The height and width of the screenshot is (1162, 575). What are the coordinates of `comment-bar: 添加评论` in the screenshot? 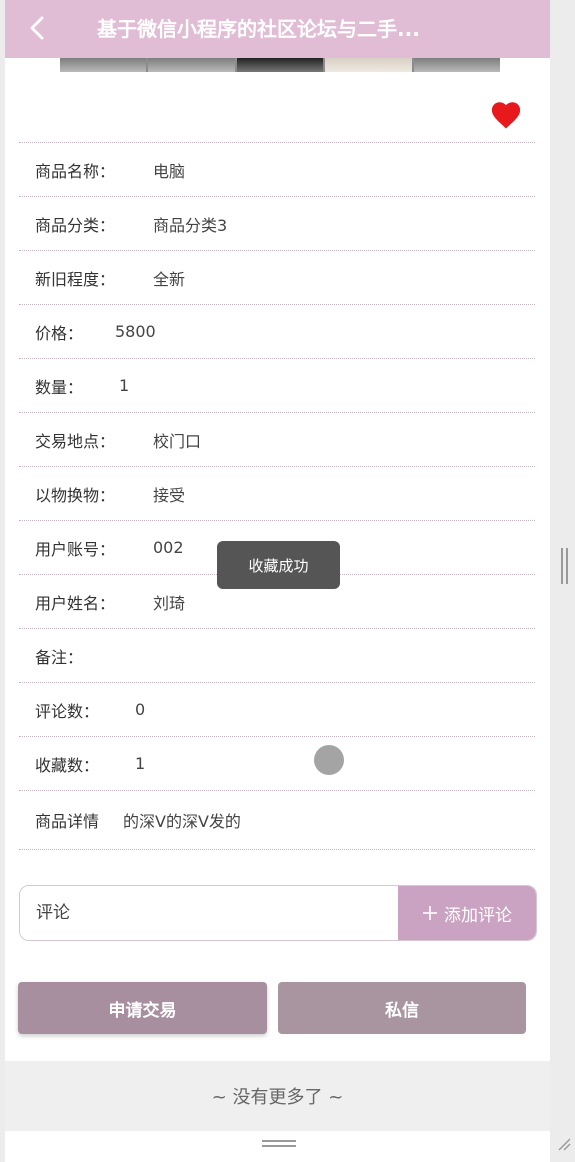 It's located at (278, 913).